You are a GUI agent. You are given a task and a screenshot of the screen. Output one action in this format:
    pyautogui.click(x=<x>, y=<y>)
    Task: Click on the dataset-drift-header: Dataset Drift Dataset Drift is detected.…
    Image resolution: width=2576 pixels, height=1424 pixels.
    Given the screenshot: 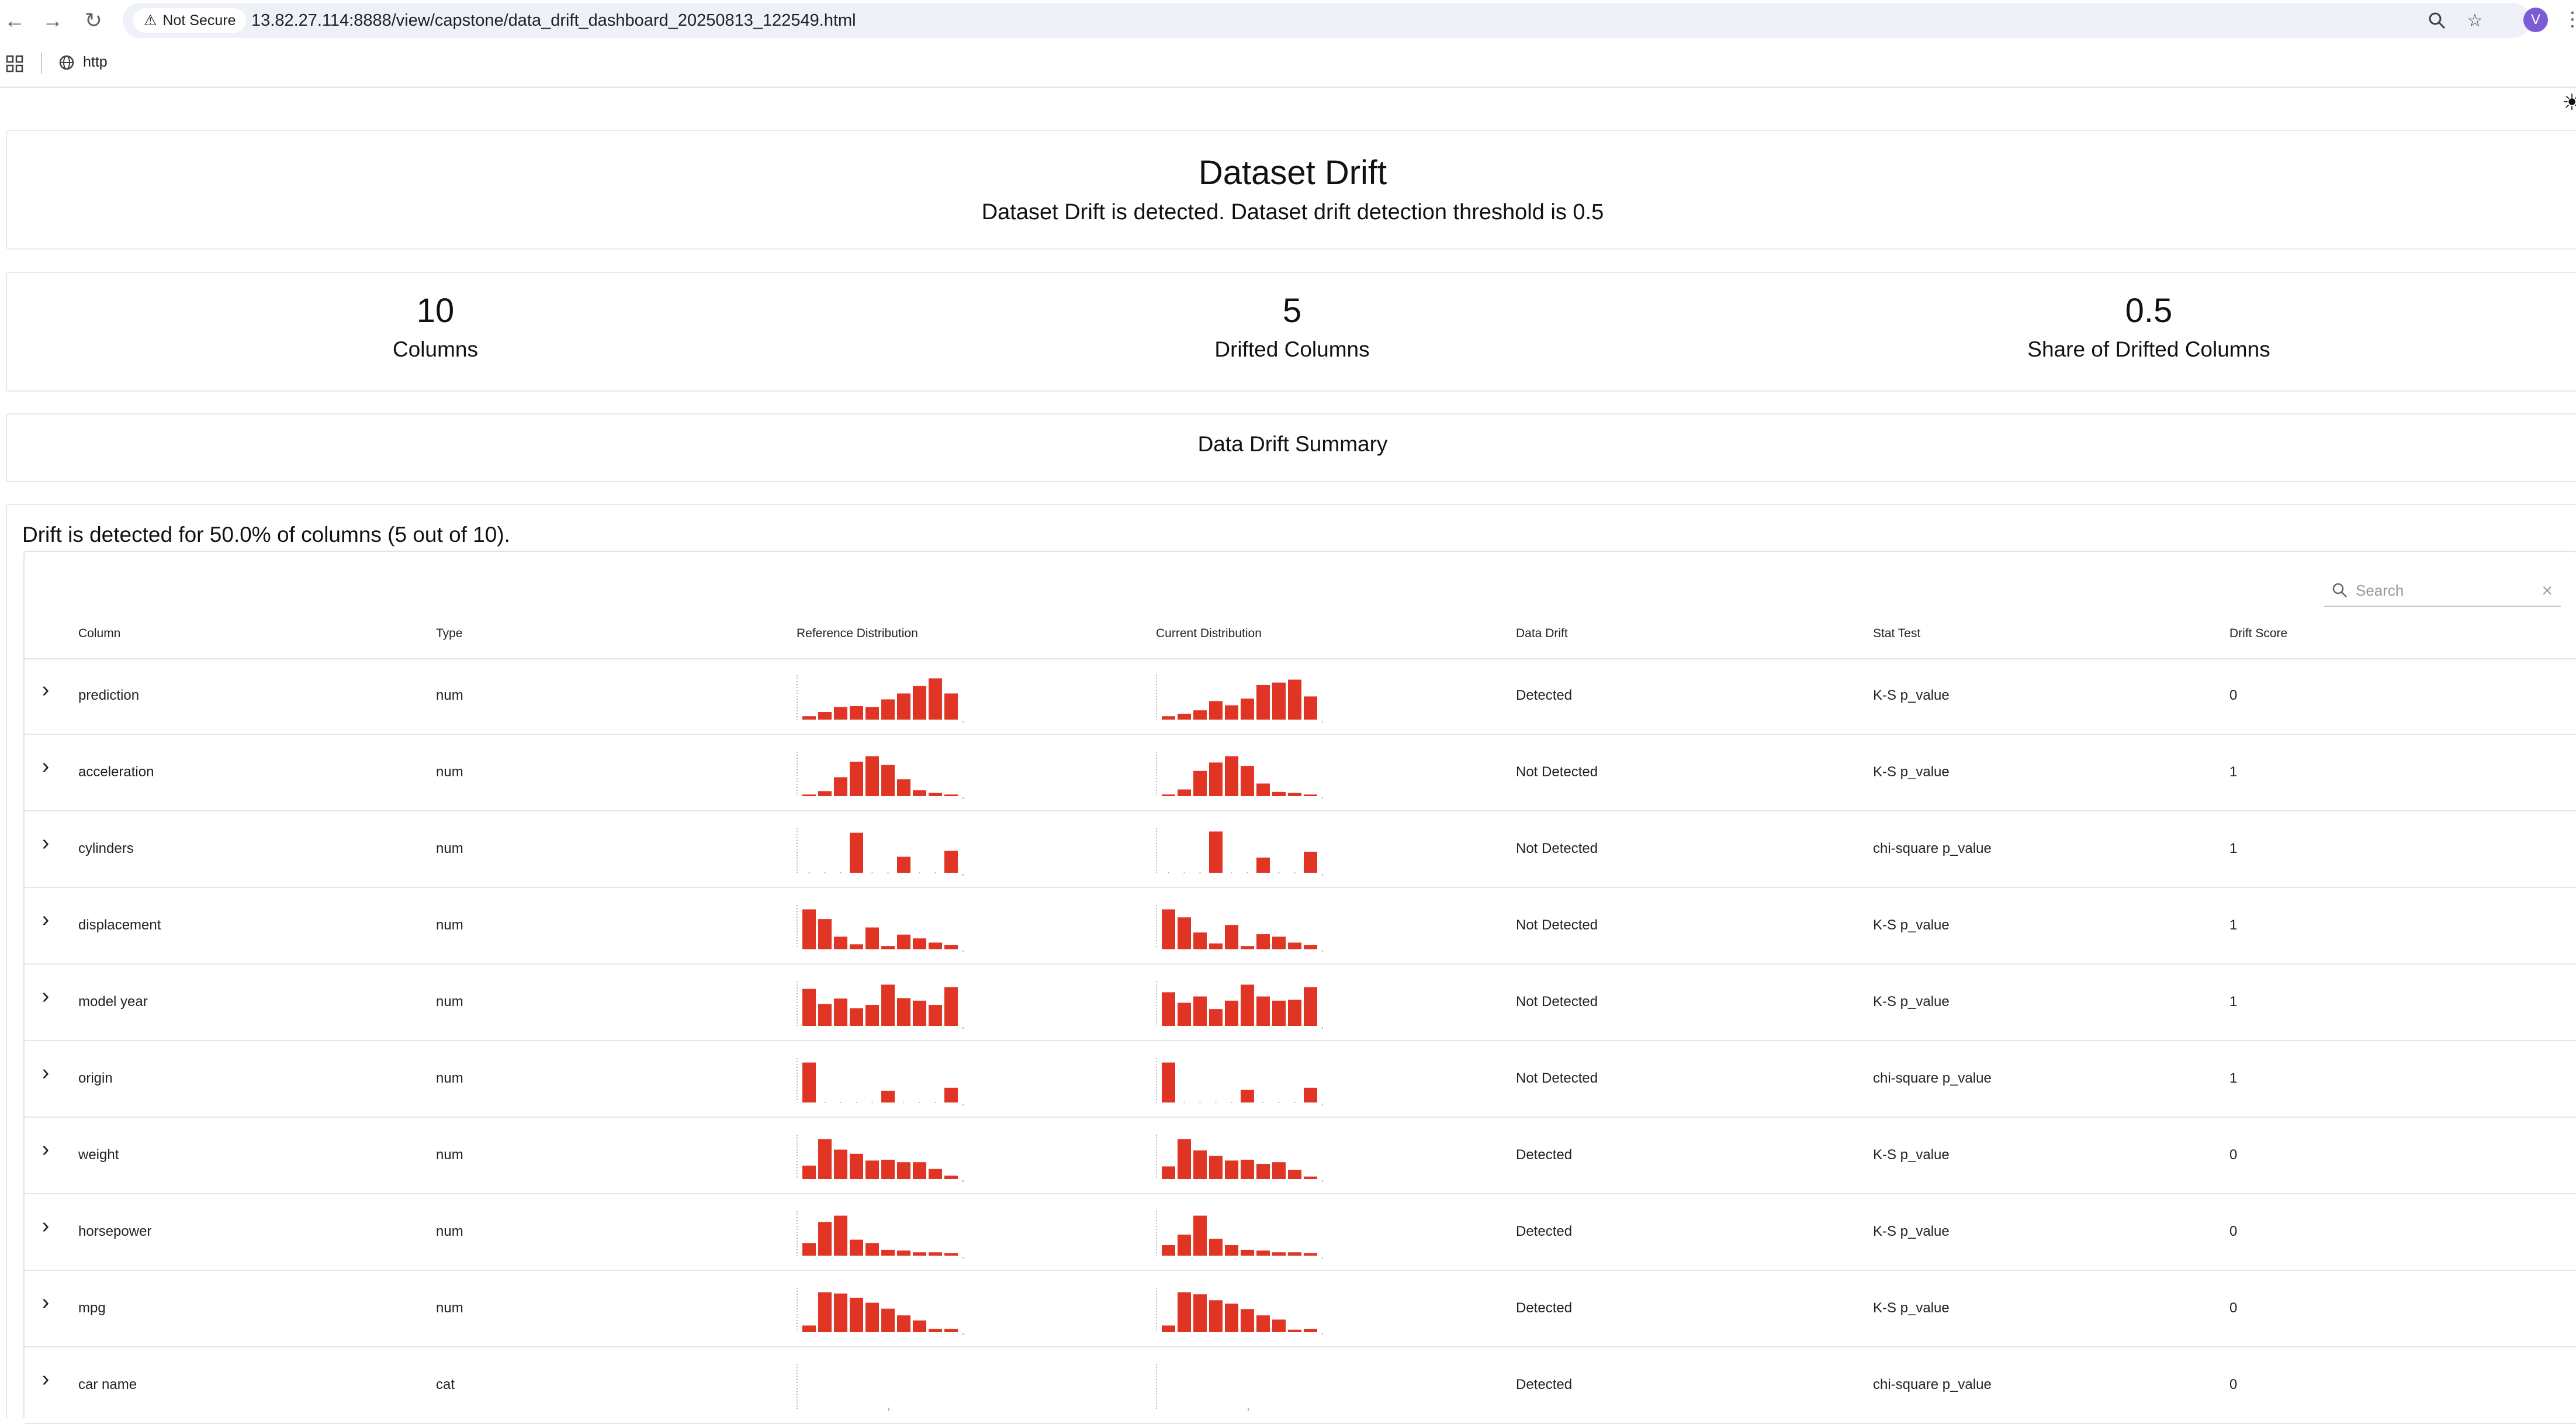 What is the action you would take?
    pyautogui.click(x=1291, y=190)
    